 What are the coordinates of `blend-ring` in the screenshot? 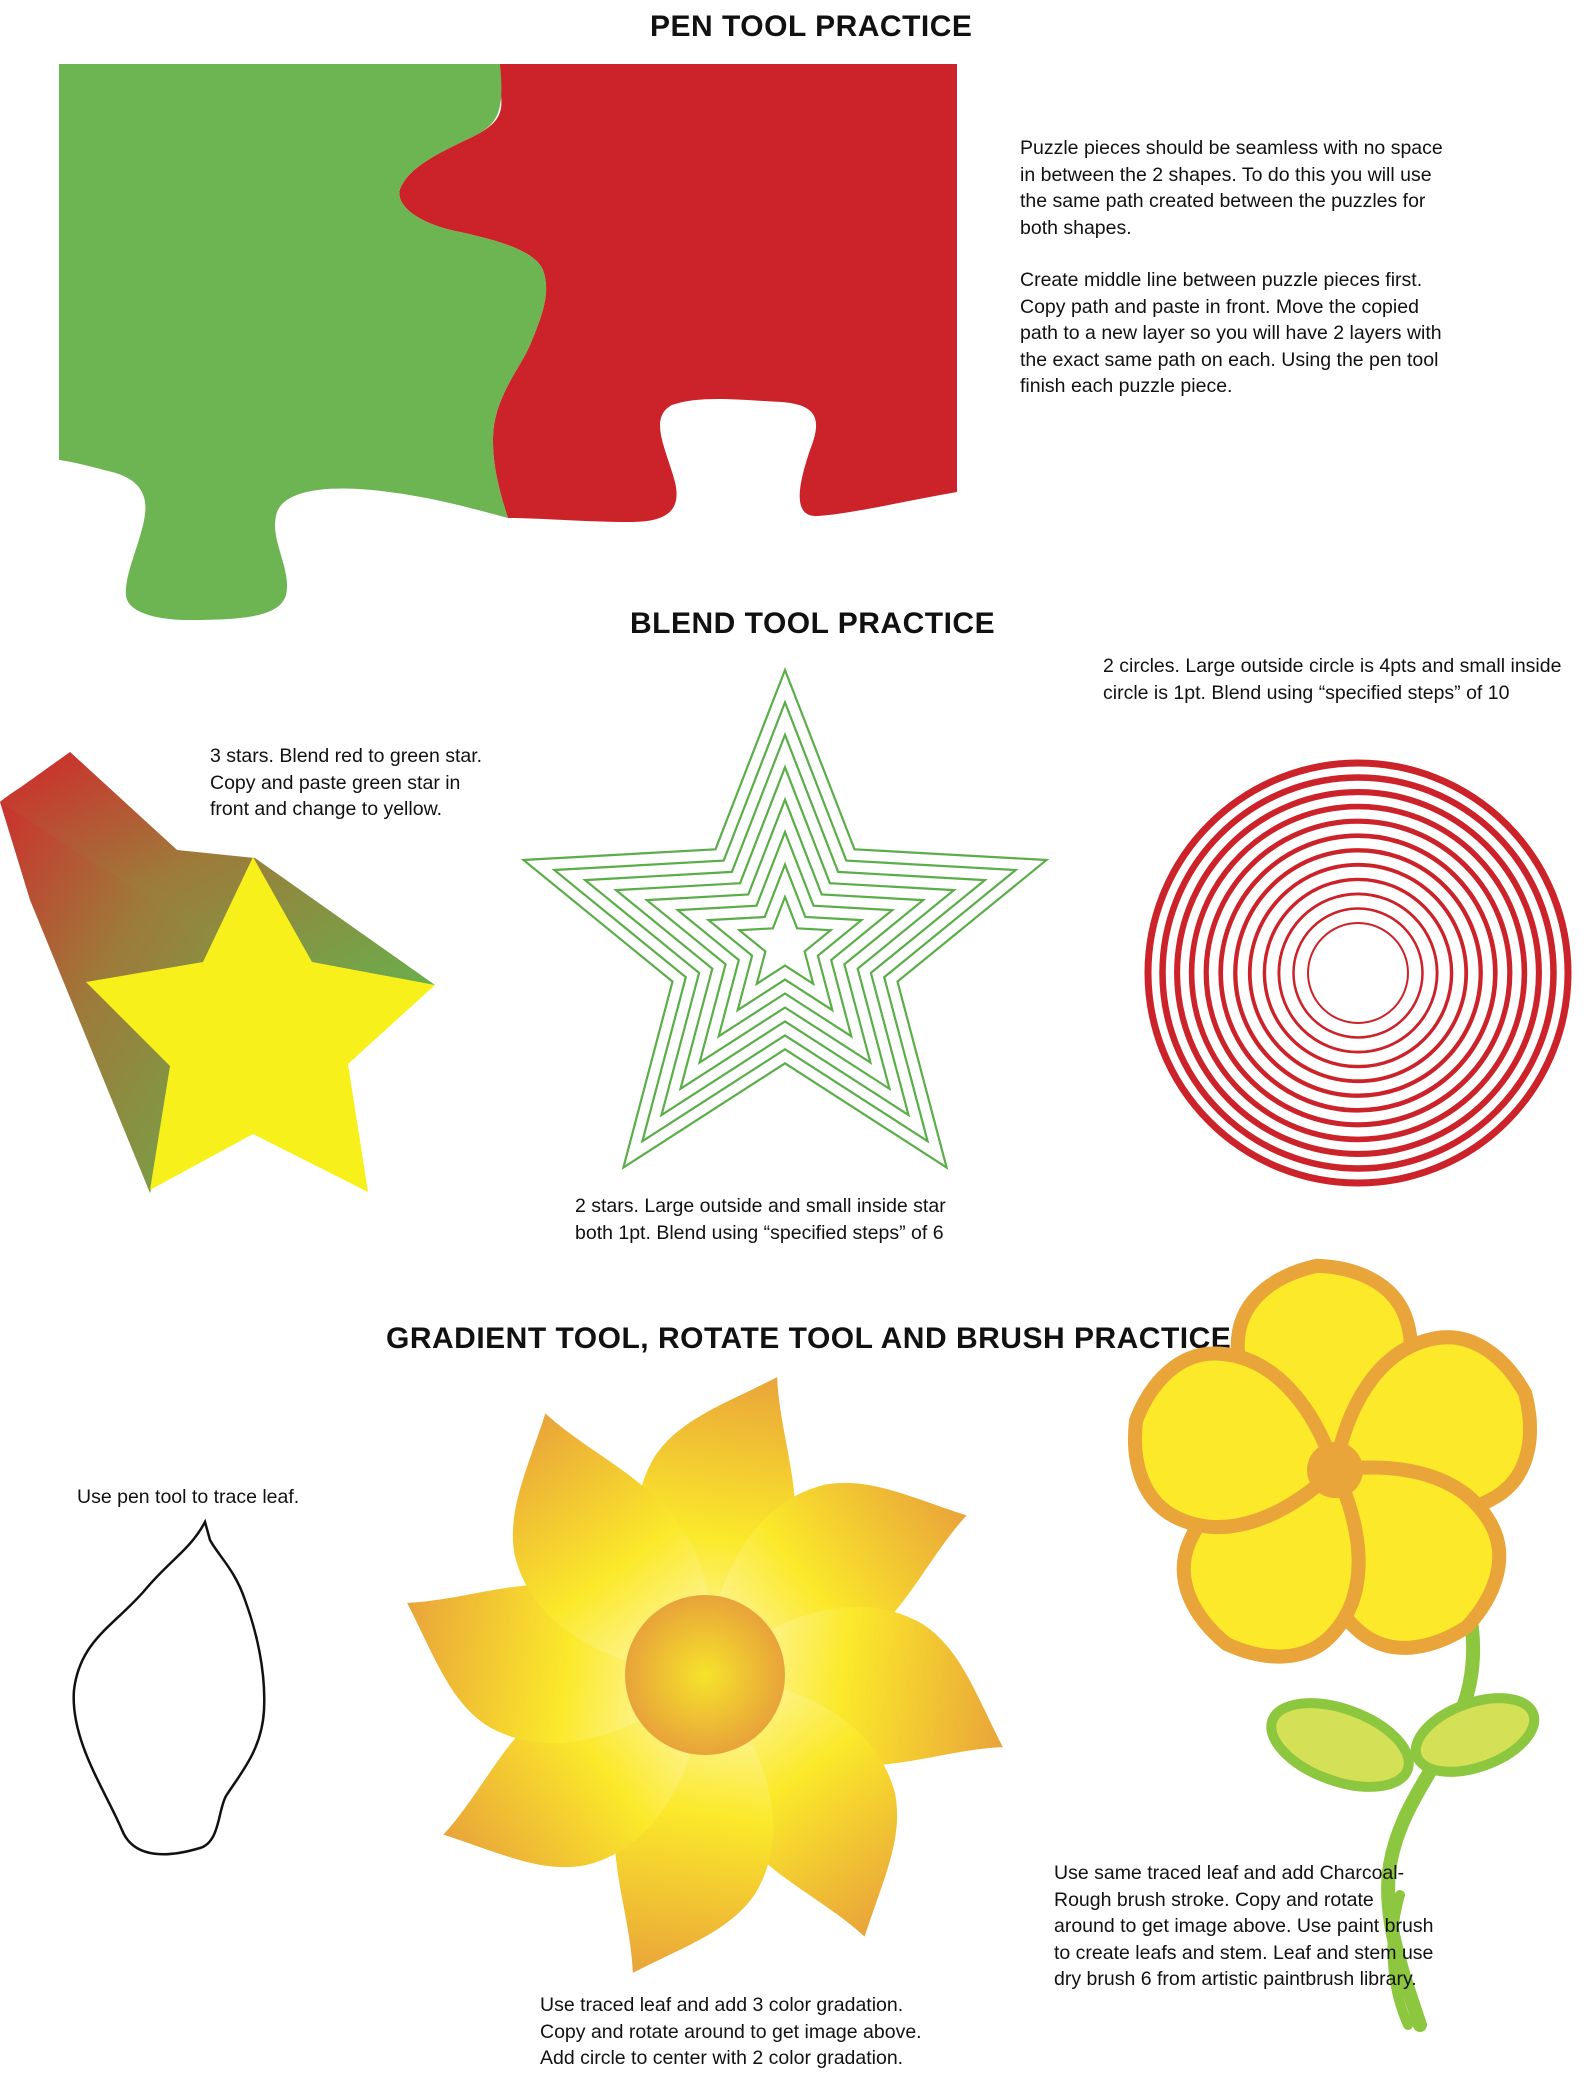 It's located at (1358, 973).